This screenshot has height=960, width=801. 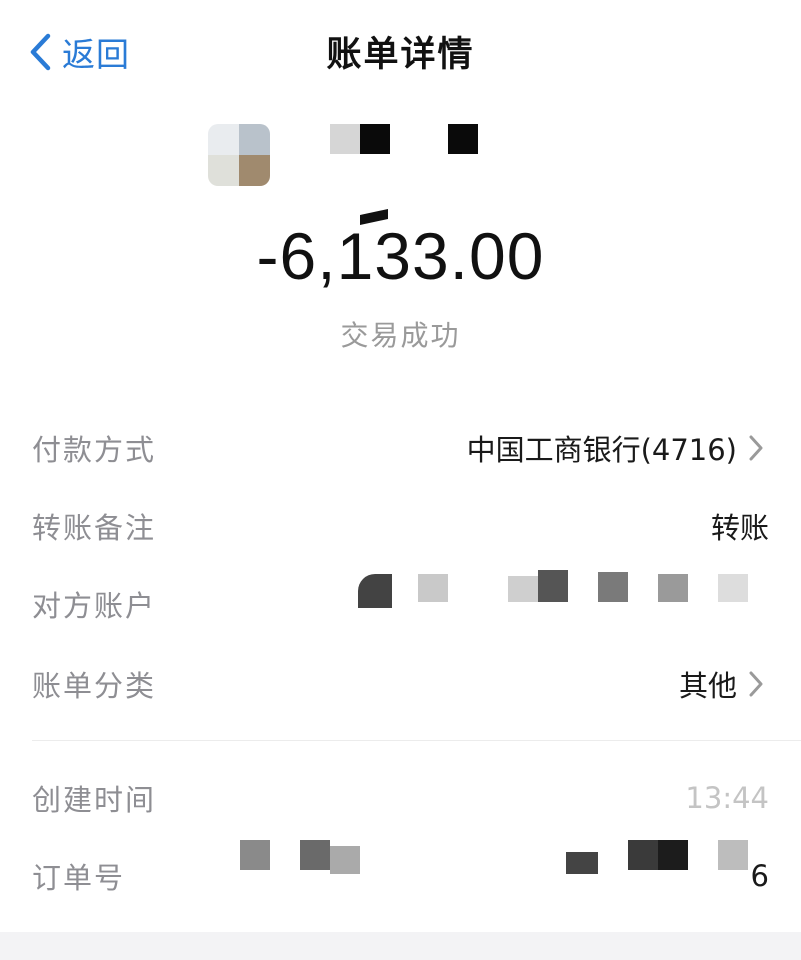 What do you see at coordinates (400, 526) in the screenshot?
I see `detail-row-transfer-note: 转账备注 转账` at bounding box center [400, 526].